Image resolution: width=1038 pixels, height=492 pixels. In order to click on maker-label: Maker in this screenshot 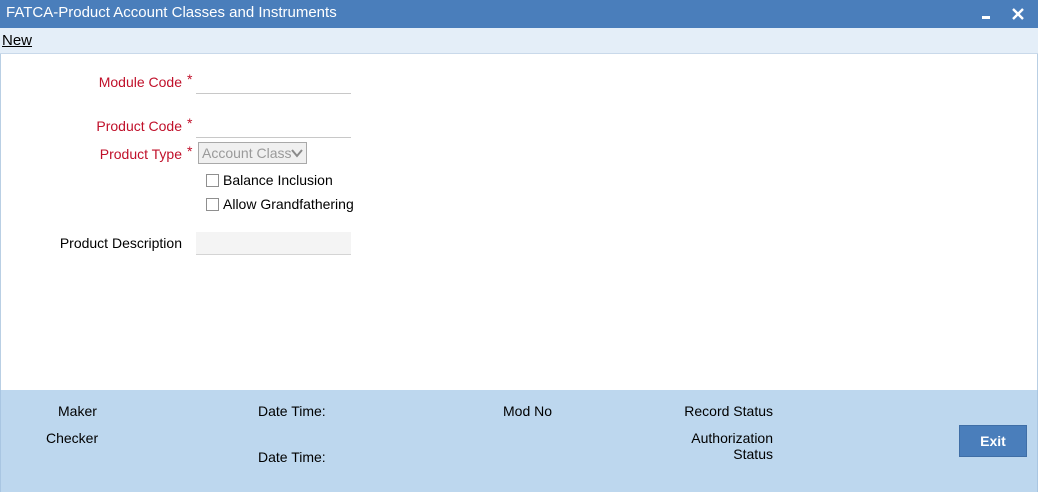, I will do `click(77, 411)`.